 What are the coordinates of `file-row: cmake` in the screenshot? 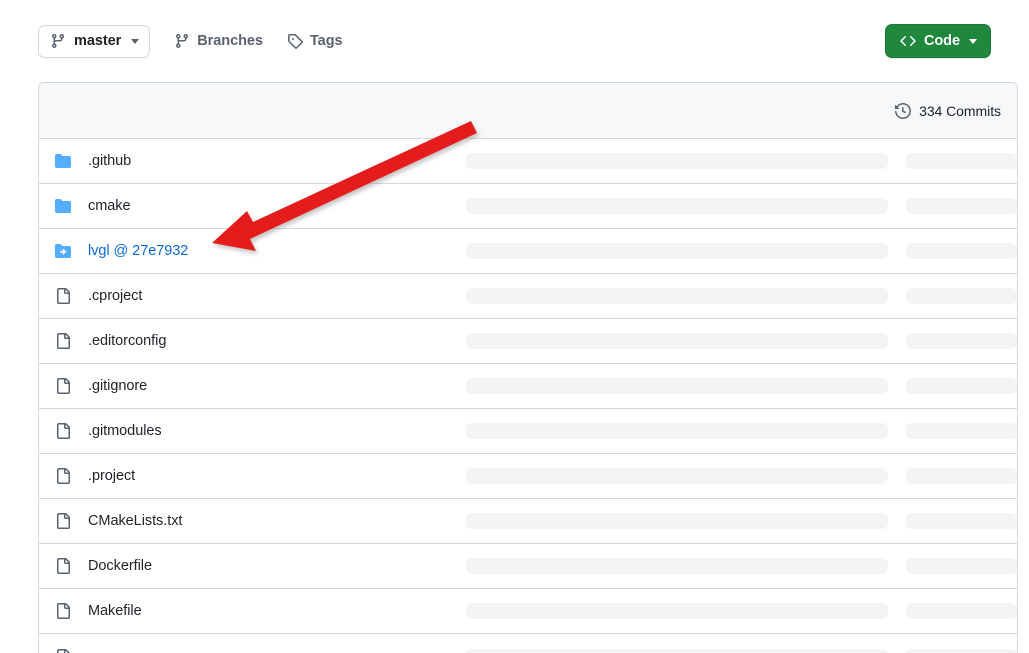 It's located at (528, 206).